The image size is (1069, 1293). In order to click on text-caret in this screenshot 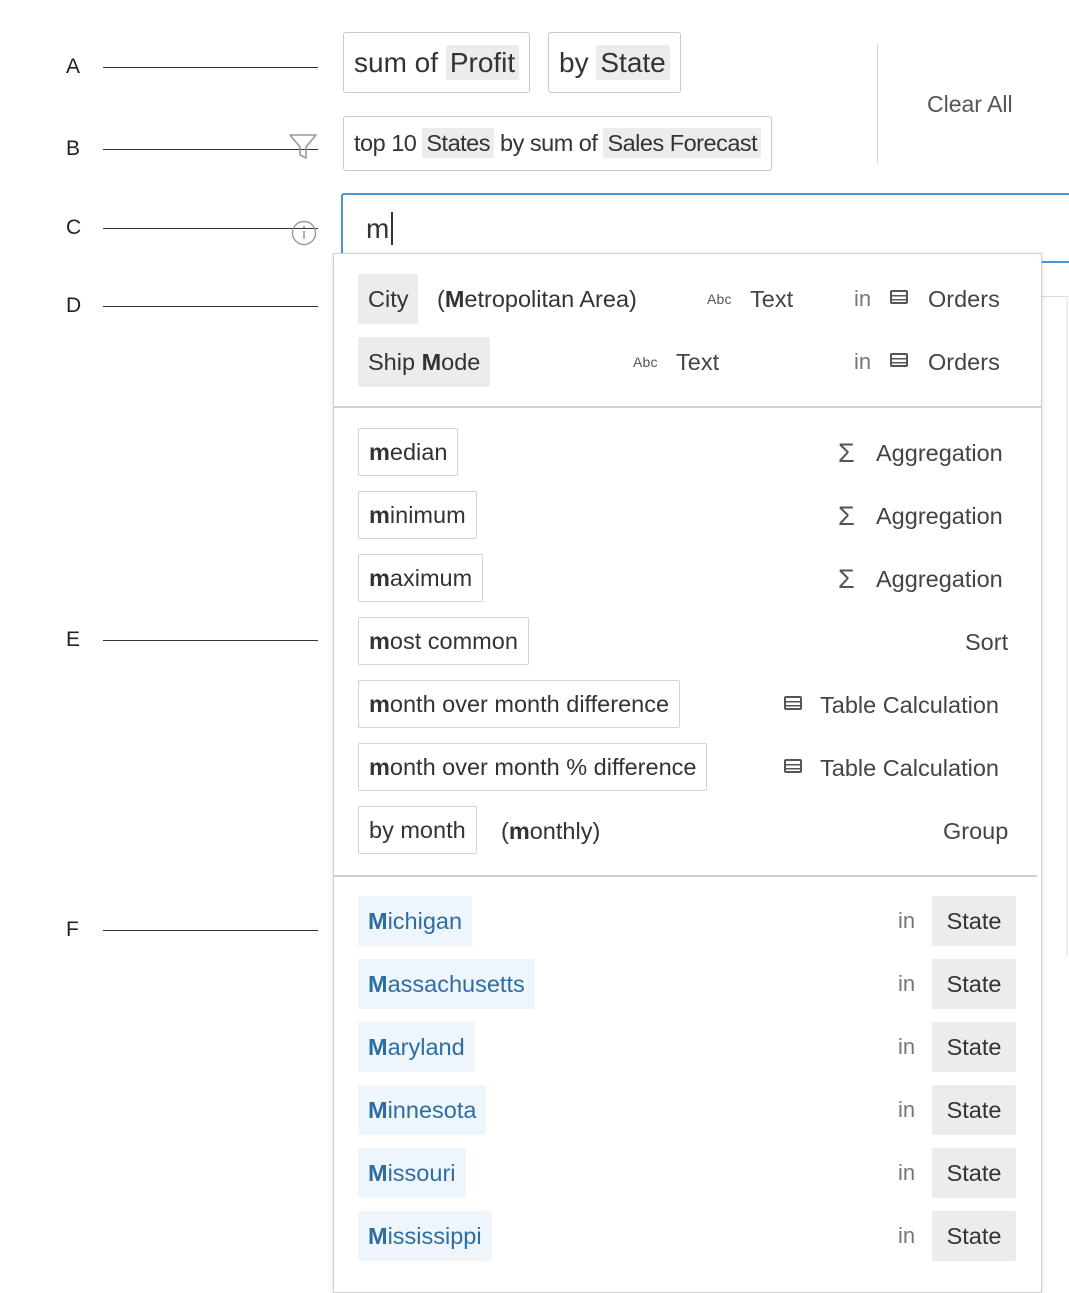, I will do `click(392, 228)`.